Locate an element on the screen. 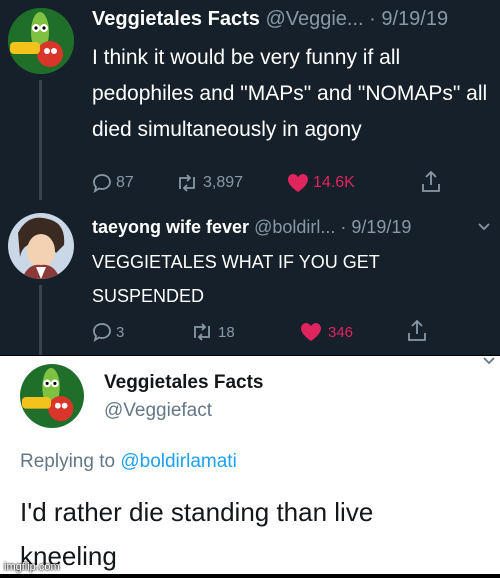 The height and width of the screenshot is (578, 500). handle-date: @Veggie... · 9/19/19 is located at coordinates (356, 19).